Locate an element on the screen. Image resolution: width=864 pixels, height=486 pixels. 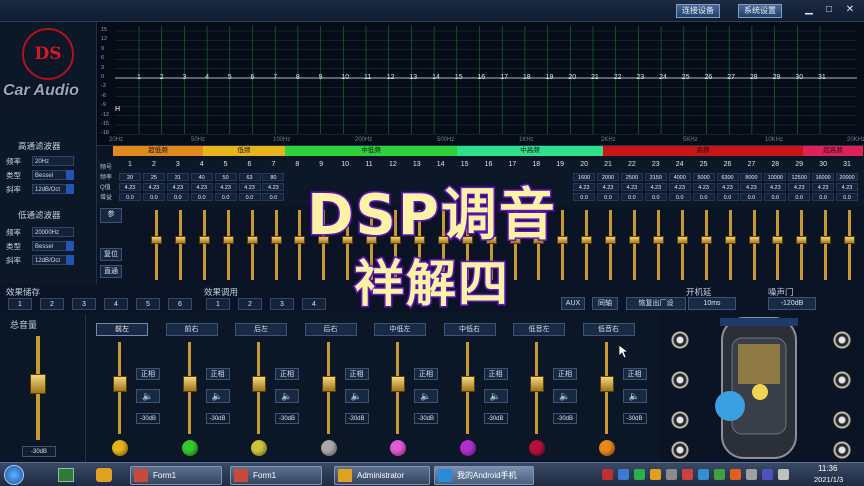
taskbar-item-android: 我的Android手机 is located at coordinates (484, 475).